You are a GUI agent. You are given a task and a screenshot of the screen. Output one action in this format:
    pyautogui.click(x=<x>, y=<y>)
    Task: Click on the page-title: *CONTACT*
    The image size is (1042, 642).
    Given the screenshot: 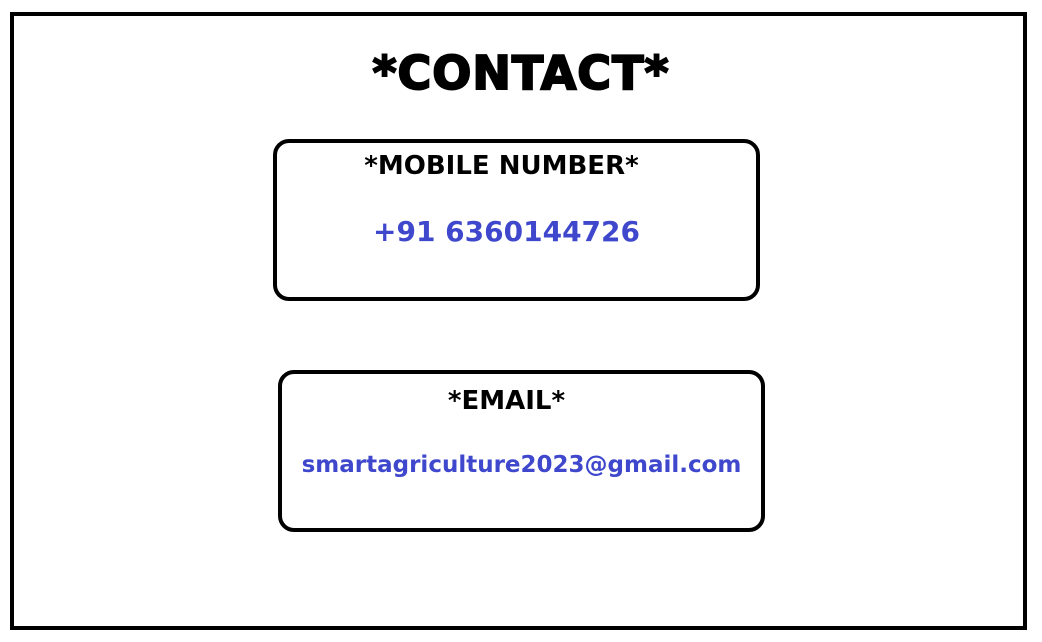 What is the action you would take?
    pyautogui.click(x=520, y=73)
    